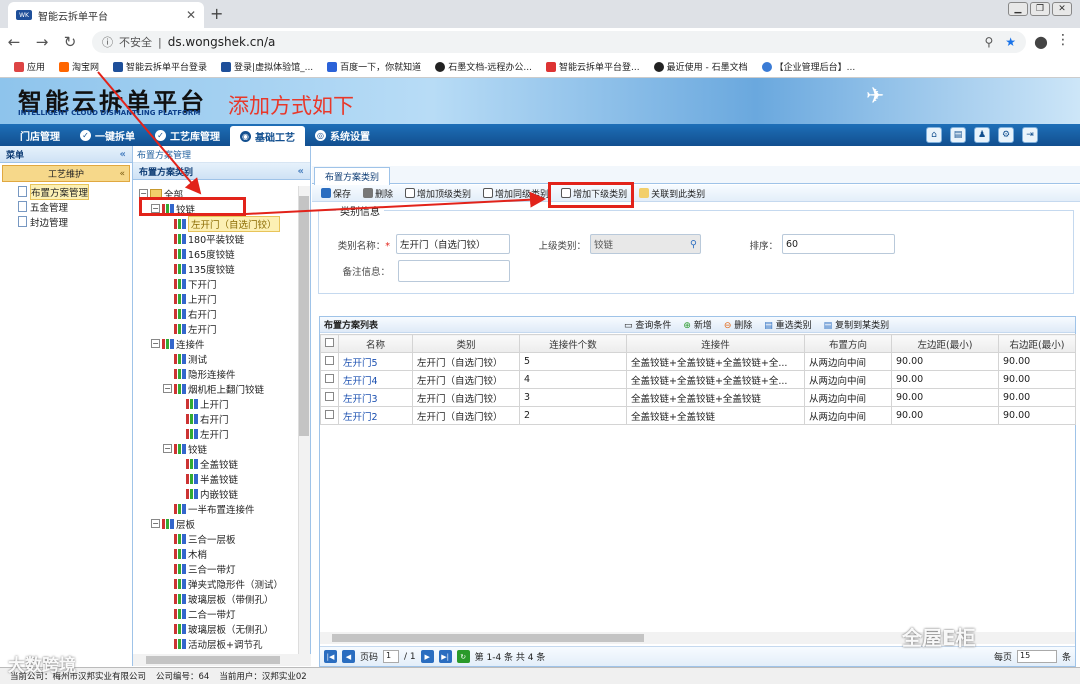  I want to click on annotation-arrows, so click(321, 143).